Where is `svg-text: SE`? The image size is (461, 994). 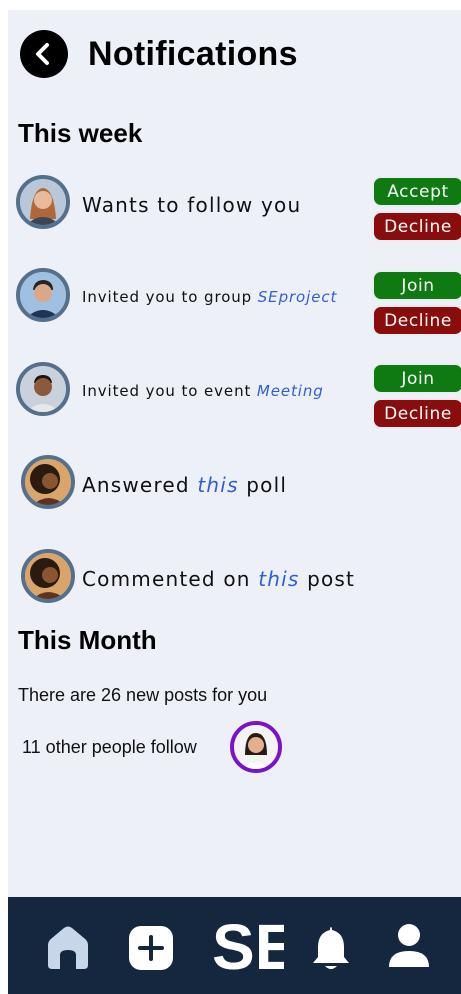 svg-text: SE is located at coordinates (248, 946).